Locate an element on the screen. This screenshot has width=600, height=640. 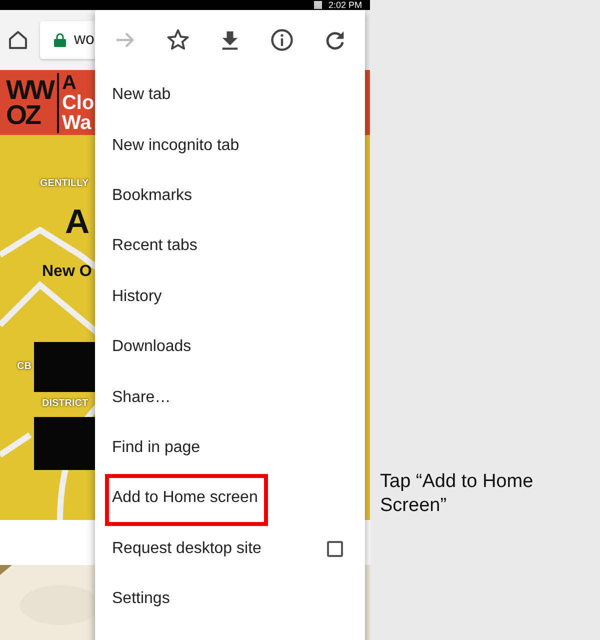
status-time: 2:02 PM is located at coordinates (345, 5).